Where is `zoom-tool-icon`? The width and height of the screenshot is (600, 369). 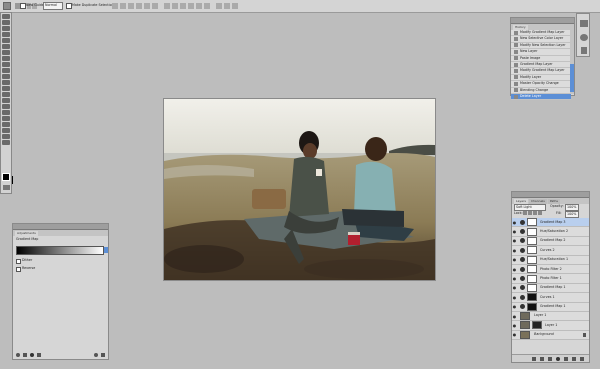
zoom-tool-icon is located at coordinates (6, 142).